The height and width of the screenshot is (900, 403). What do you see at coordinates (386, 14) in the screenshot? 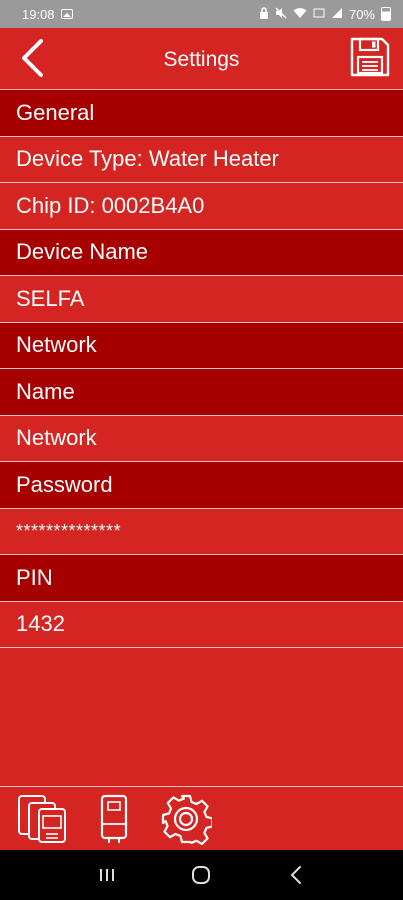
I see `battery-icon` at bounding box center [386, 14].